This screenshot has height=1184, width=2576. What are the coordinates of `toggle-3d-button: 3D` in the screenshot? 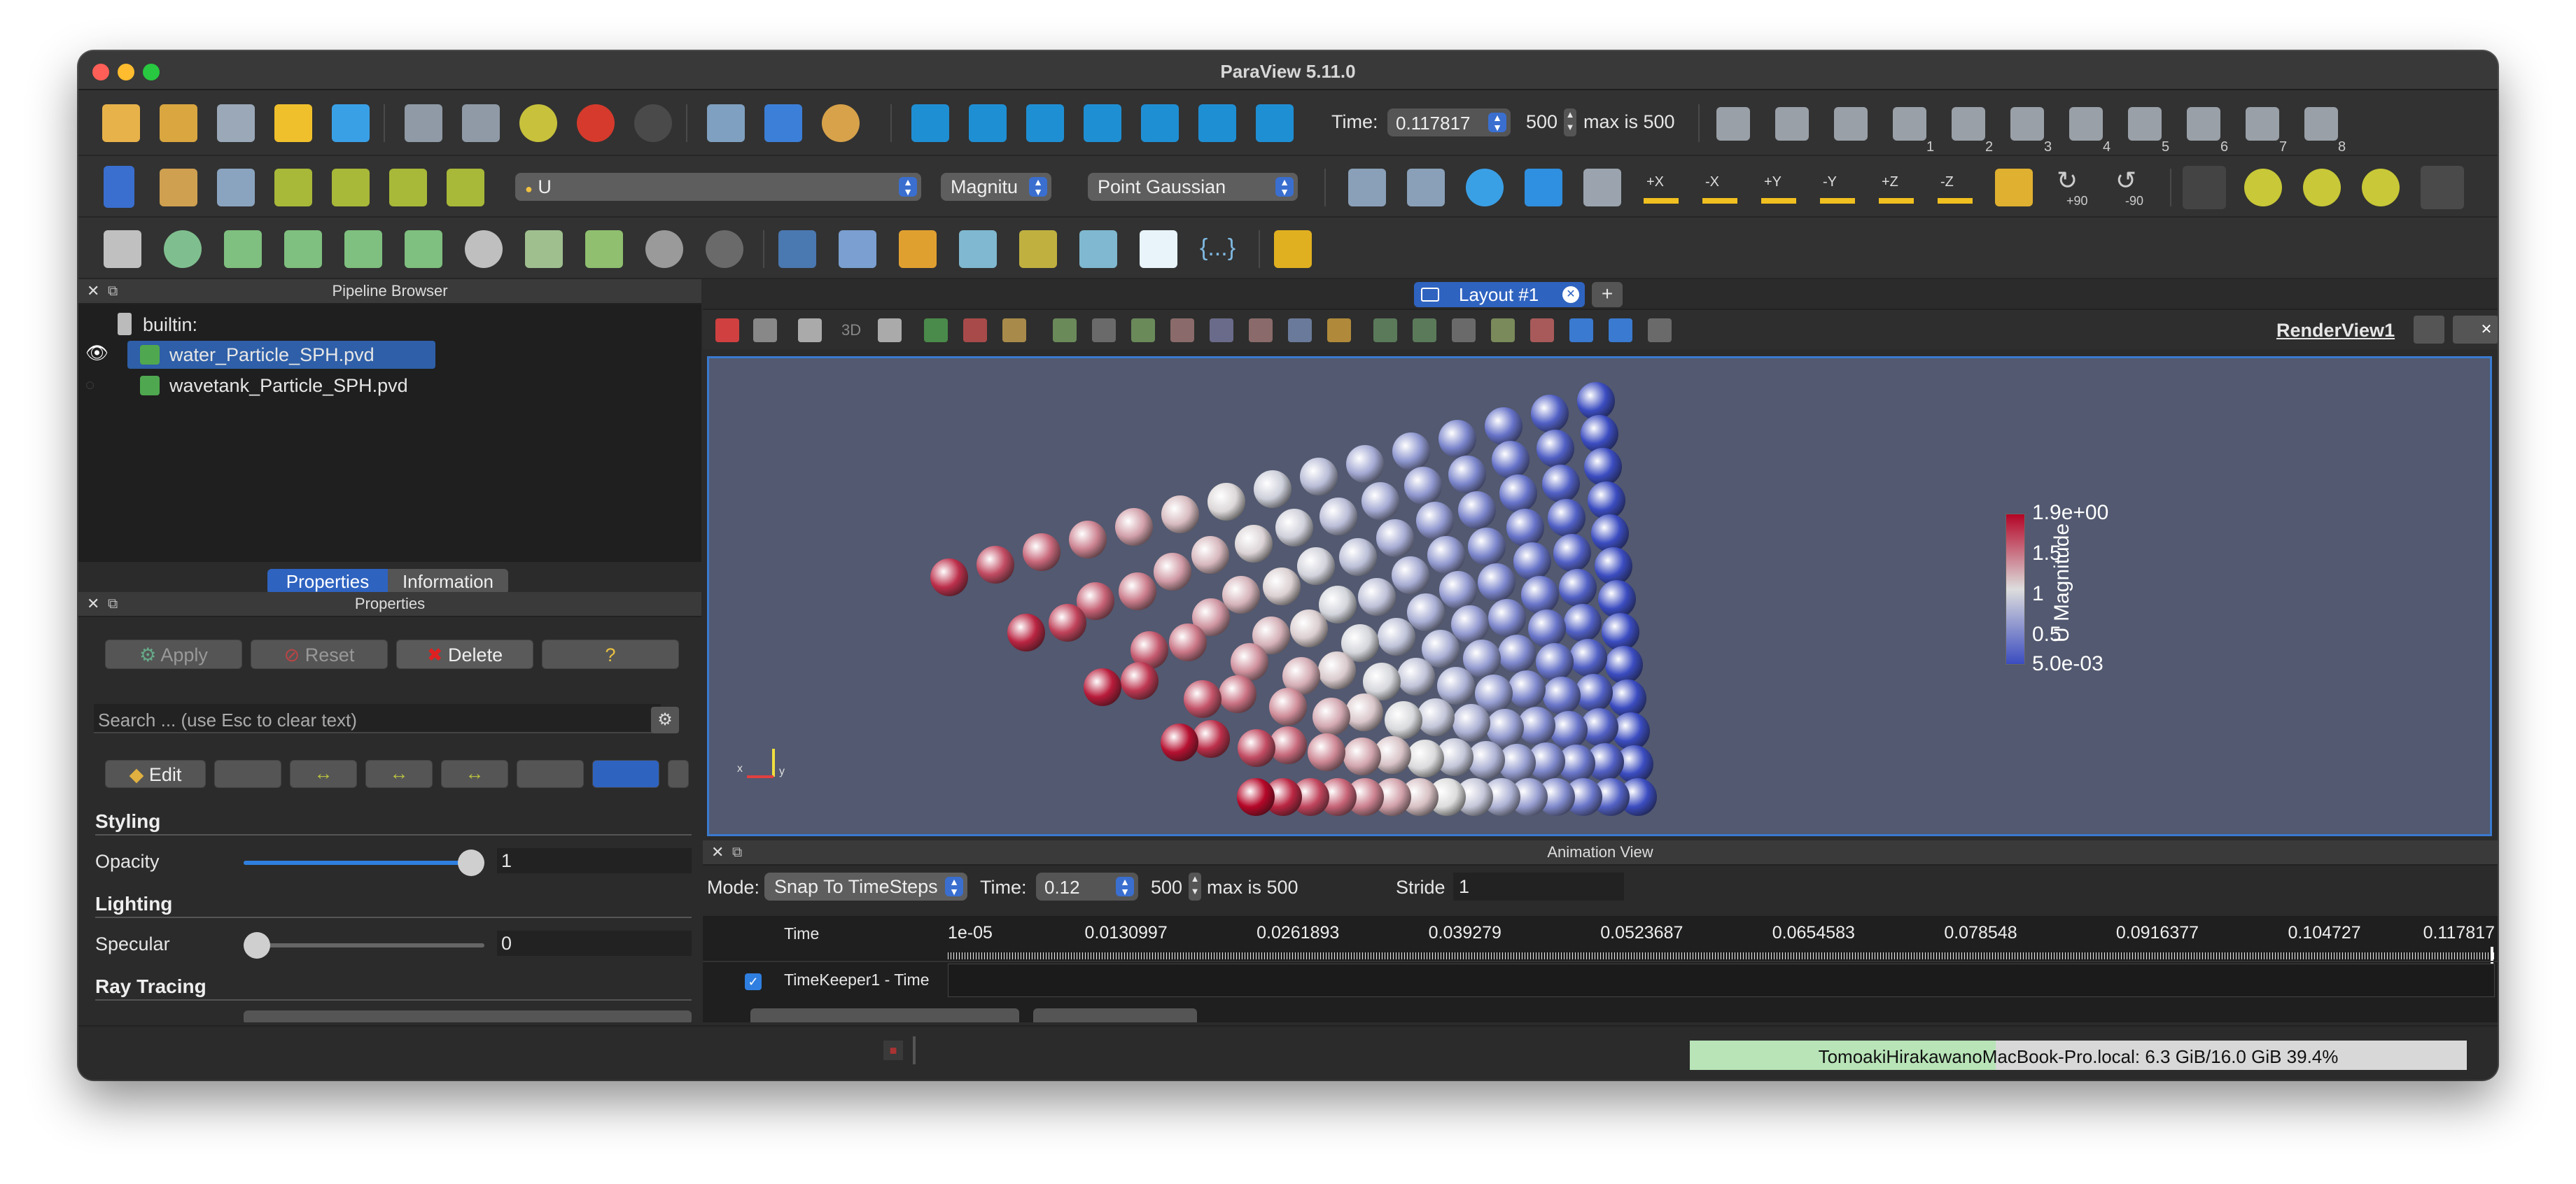 It's located at (851, 330).